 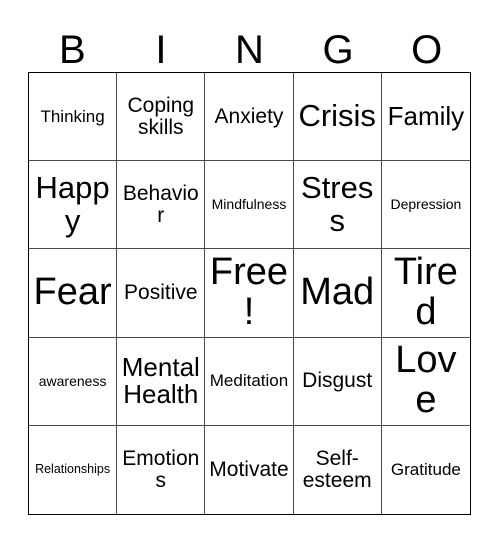 What do you see at coordinates (338, 50) in the screenshot?
I see `header-letter-g-text: G` at bounding box center [338, 50].